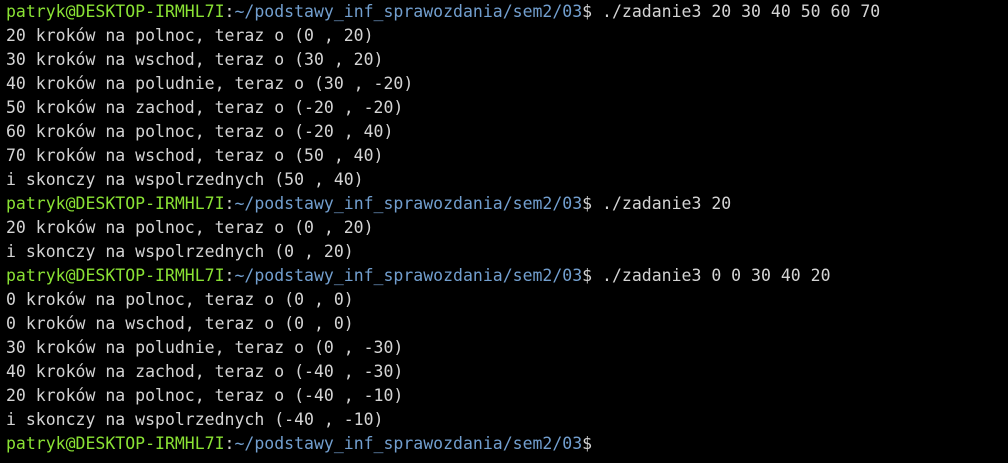 The height and width of the screenshot is (463, 1008). What do you see at coordinates (507, 324) in the screenshot?
I see `output-line: 0 kroków na wschod, teraz o (0 , 0)` at bounding box center [507, 324].